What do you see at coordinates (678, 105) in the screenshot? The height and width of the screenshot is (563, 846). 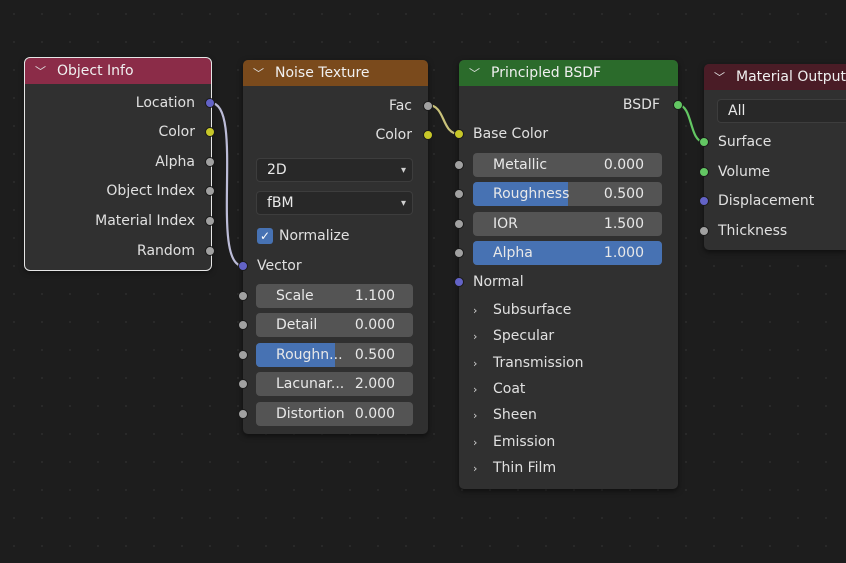 I see `socket-bsdf` at bounding box center [678, 105].